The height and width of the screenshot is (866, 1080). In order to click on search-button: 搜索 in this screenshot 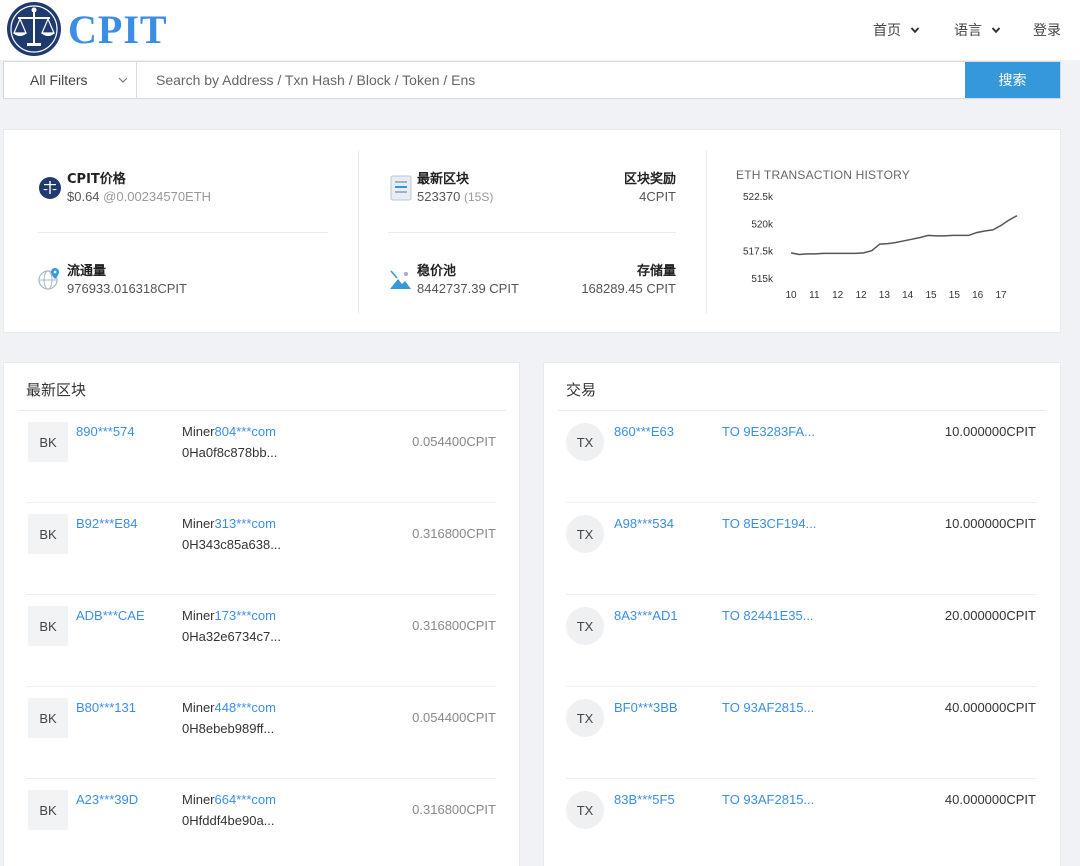, I will do `click(1012, 80)`.